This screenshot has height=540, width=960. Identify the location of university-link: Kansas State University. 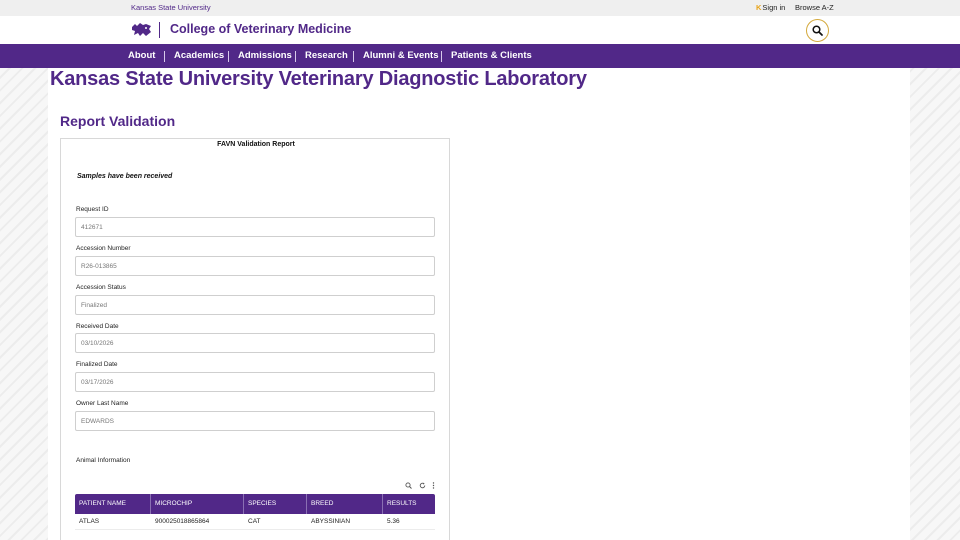
(171, 7).